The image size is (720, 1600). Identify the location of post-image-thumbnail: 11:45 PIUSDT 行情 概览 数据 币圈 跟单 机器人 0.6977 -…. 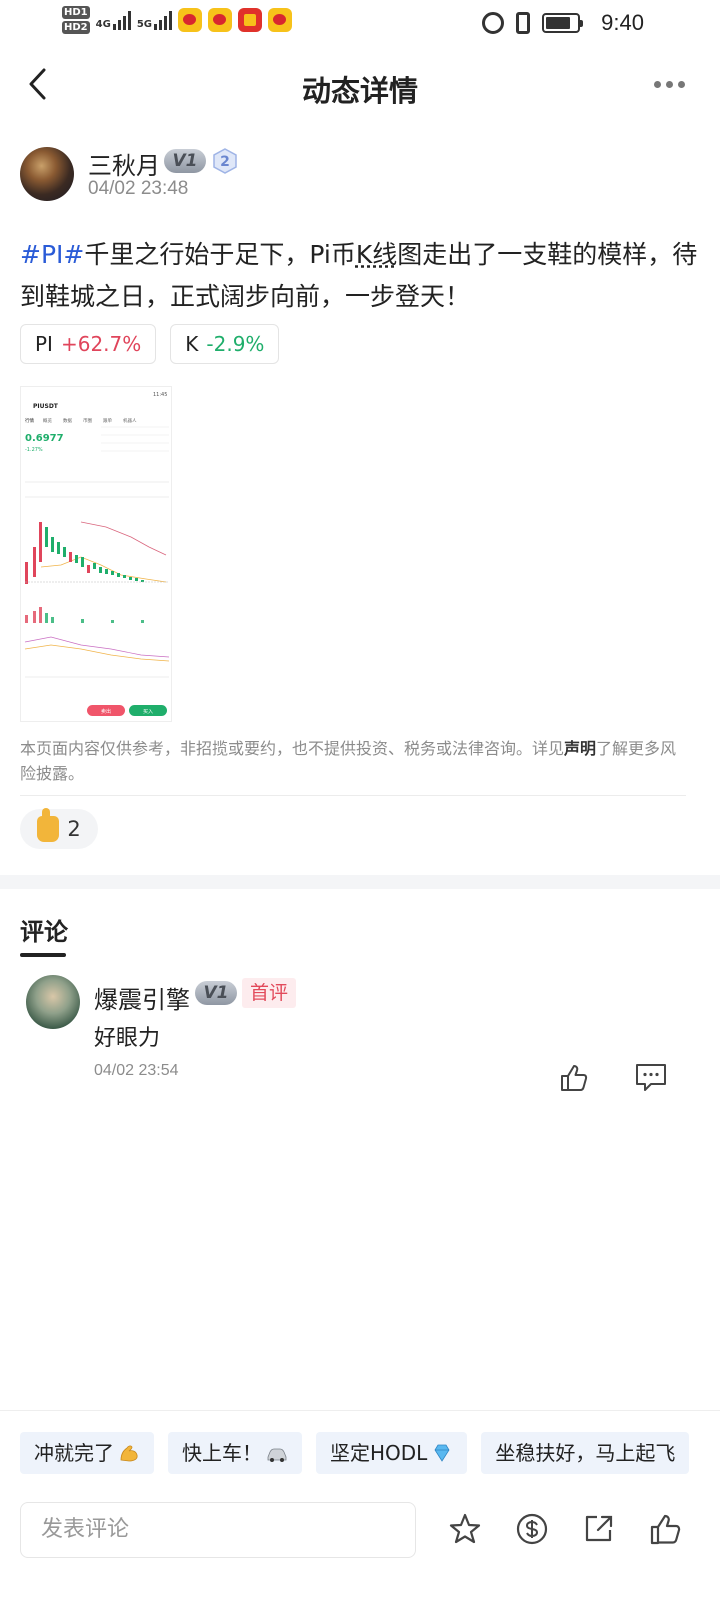
(96, 554).